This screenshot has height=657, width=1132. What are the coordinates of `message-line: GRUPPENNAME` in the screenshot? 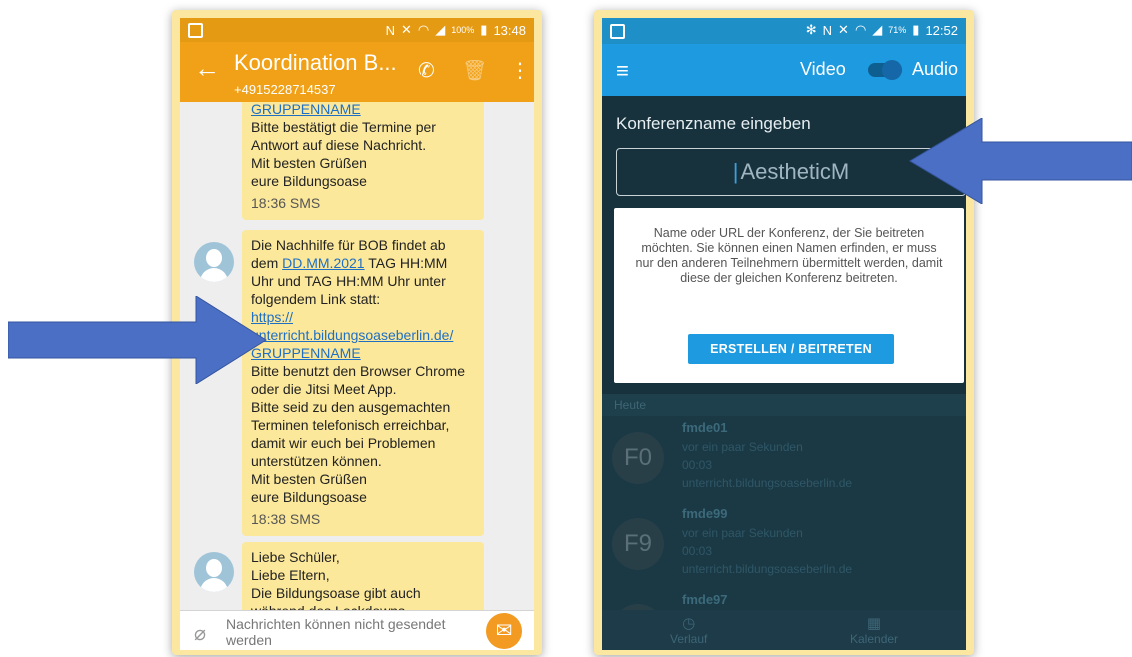 It's located at (306, 109).